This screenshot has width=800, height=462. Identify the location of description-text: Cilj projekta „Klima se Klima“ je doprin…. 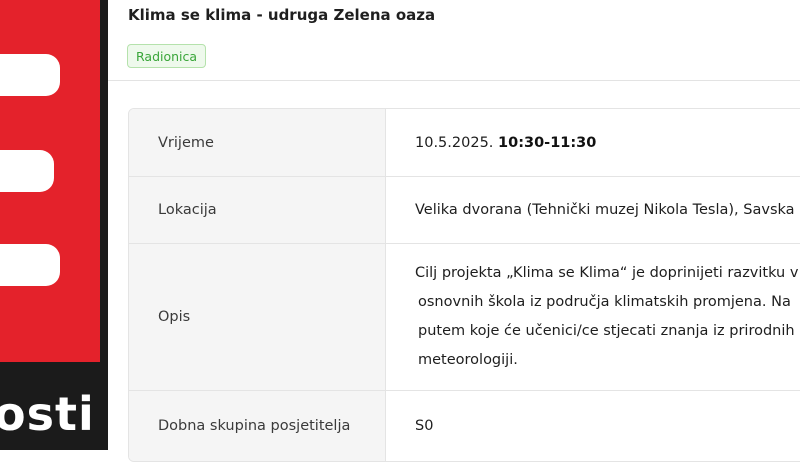
(606, 317).